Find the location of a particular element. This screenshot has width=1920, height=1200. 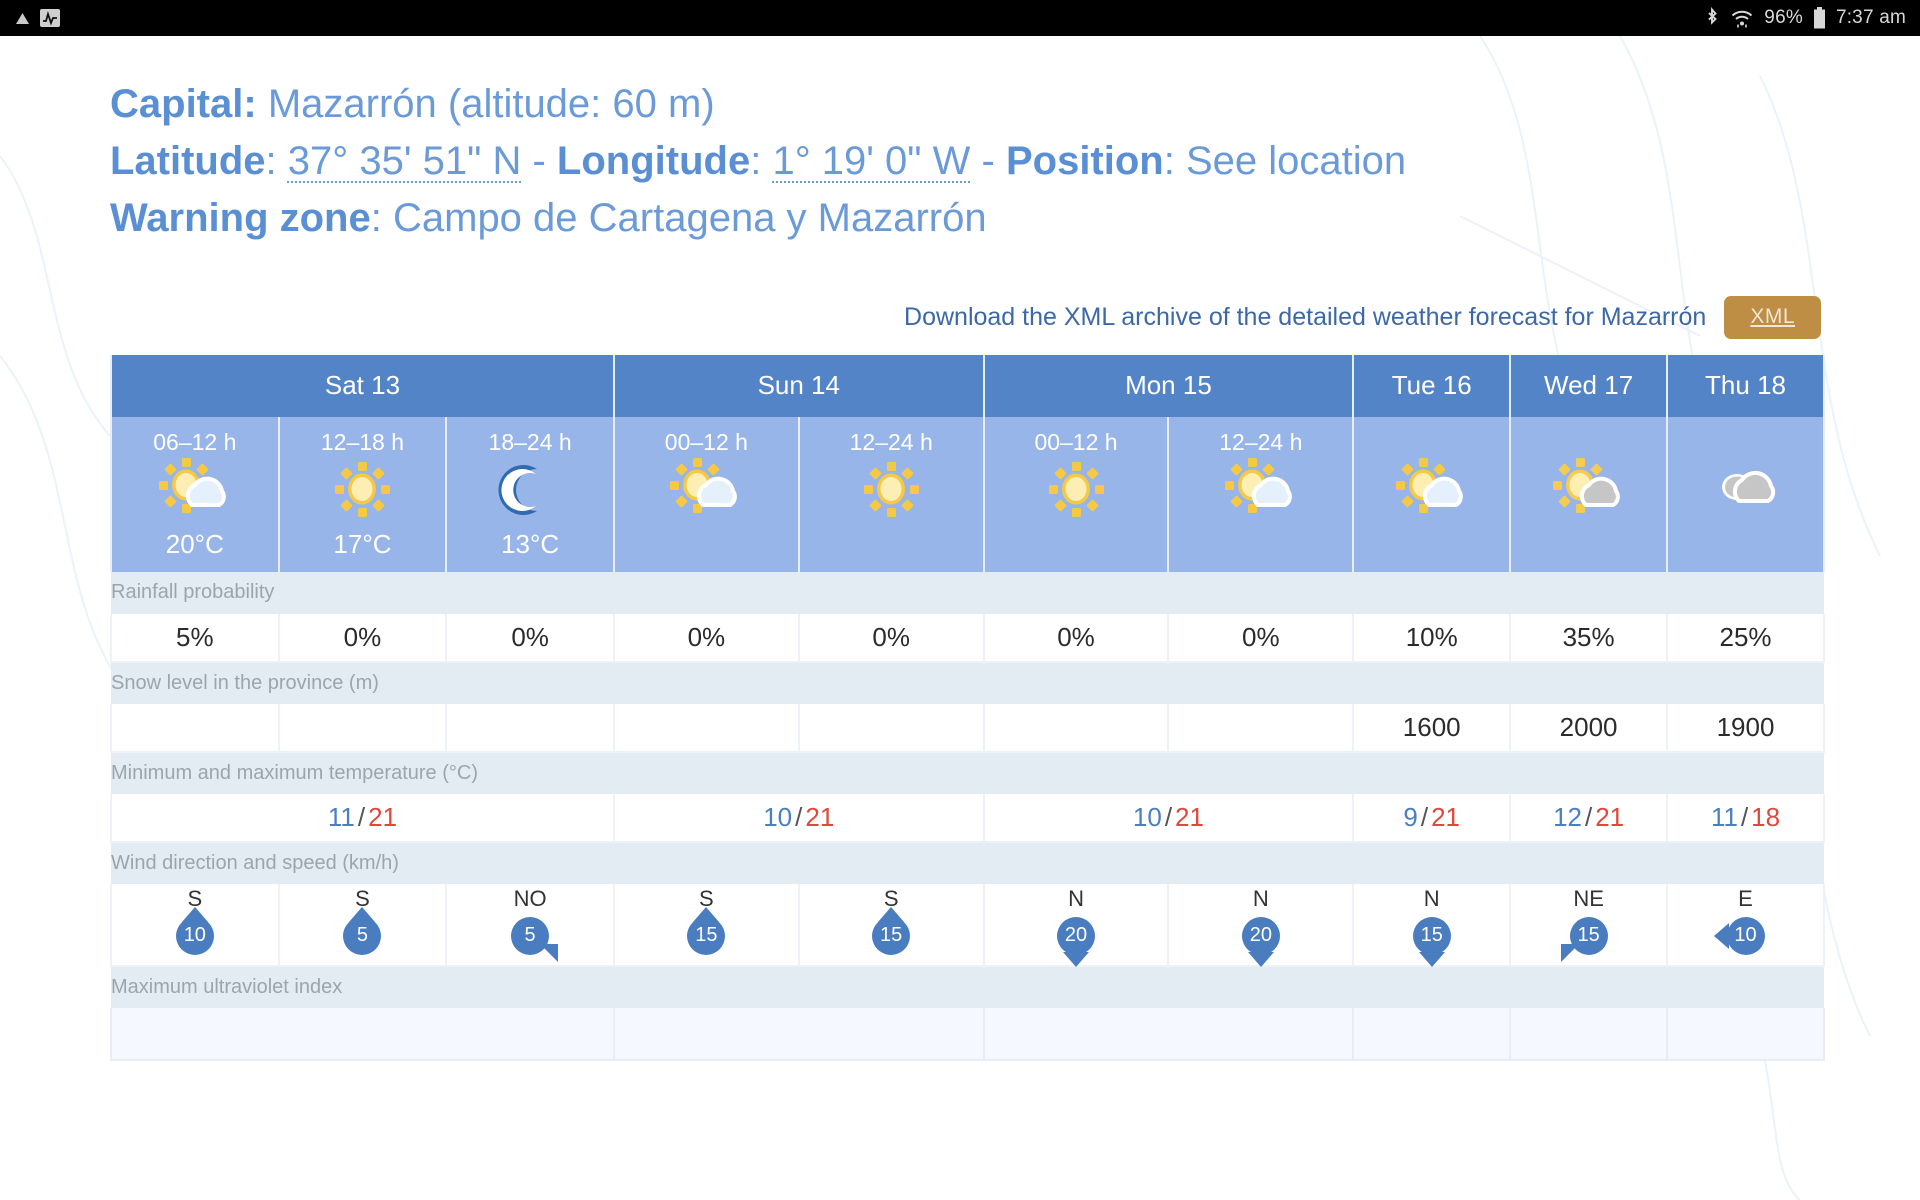

bluetooth-icon is located at coordinates (1712, 18).